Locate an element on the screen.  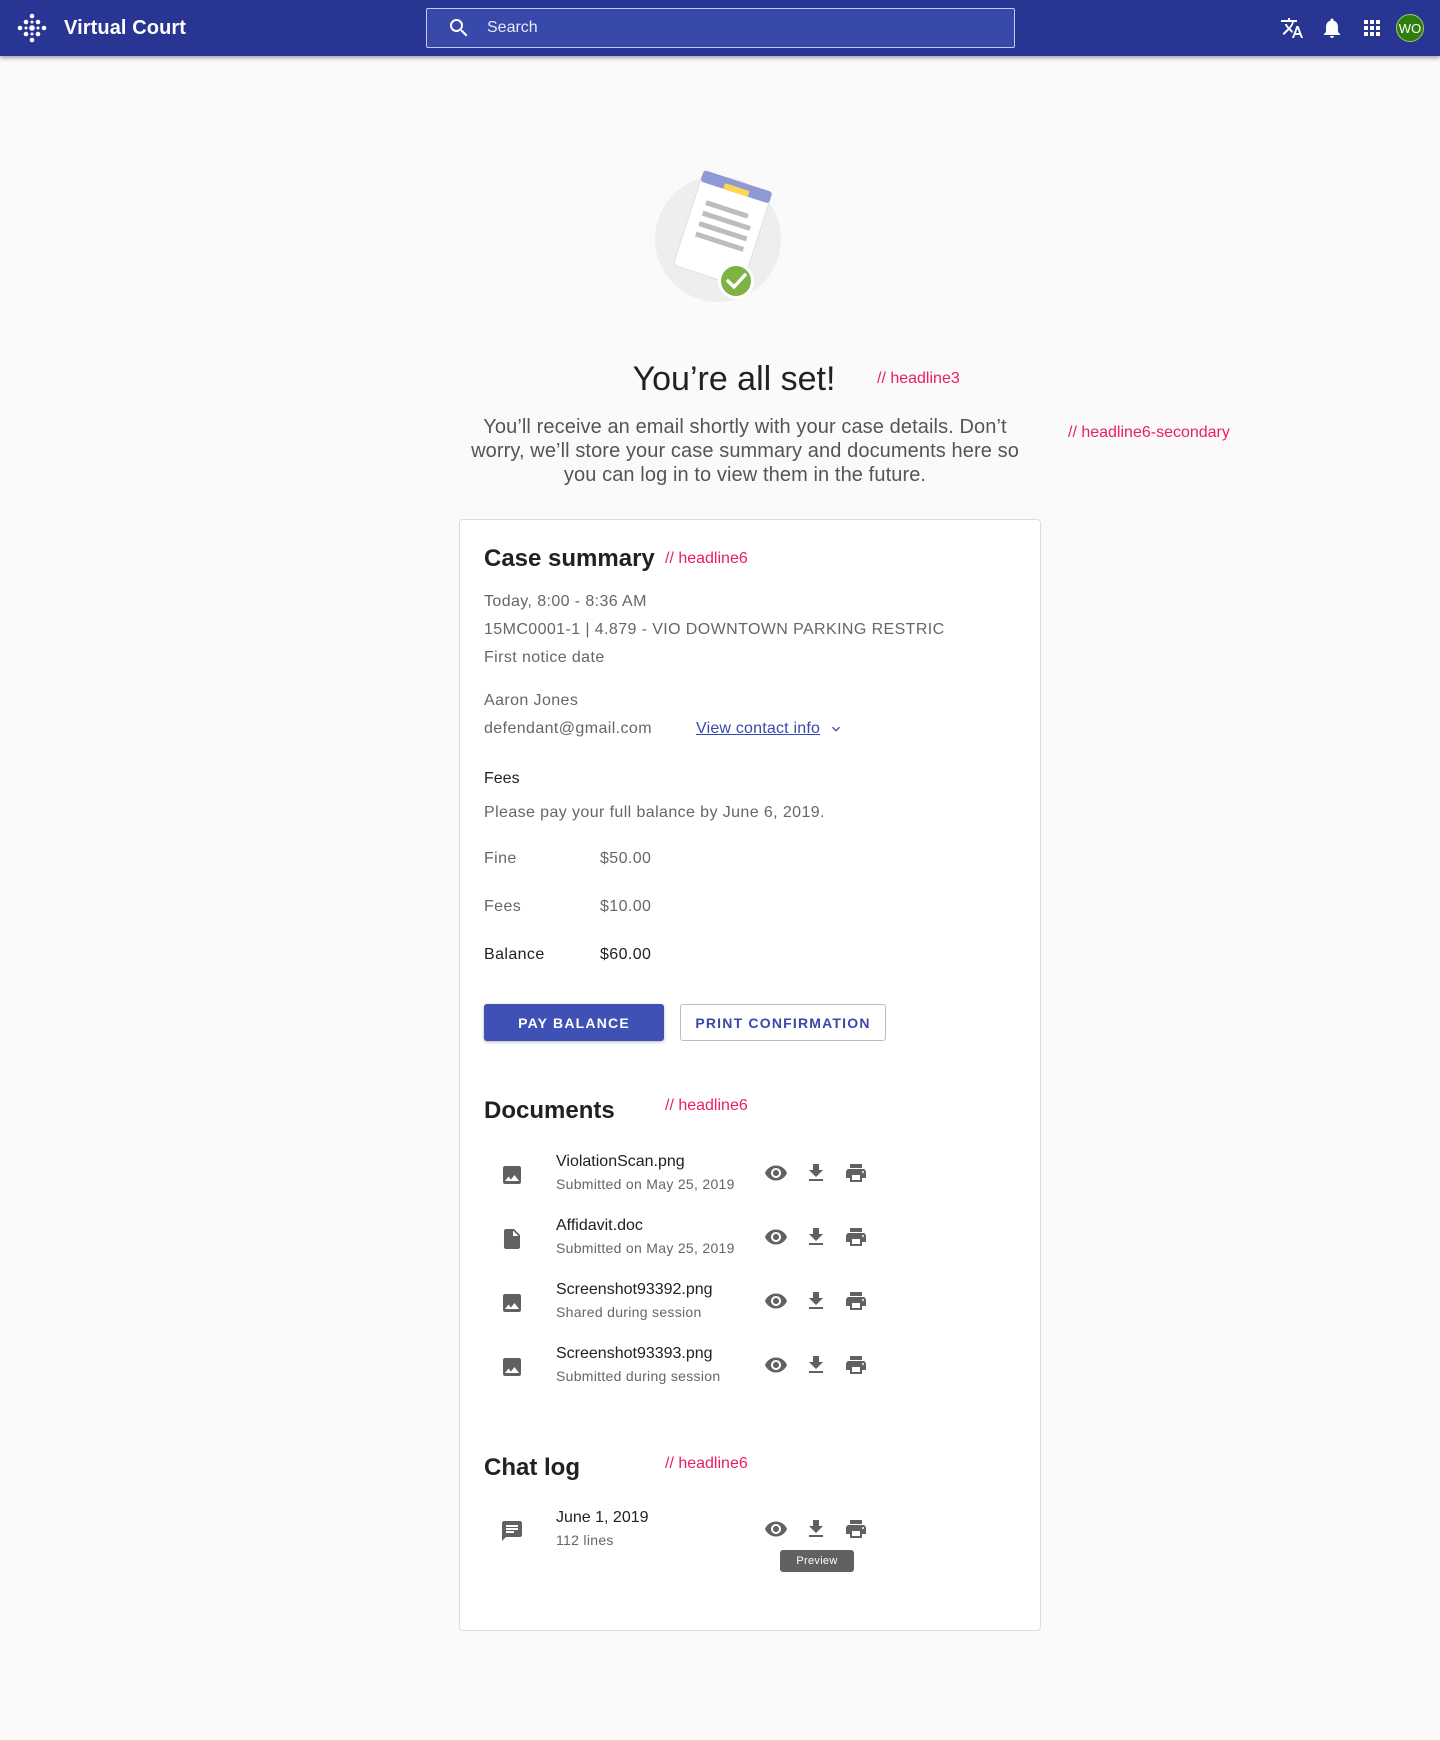
app-bar: Virtual Court WO is located at coordinates (720, 28).